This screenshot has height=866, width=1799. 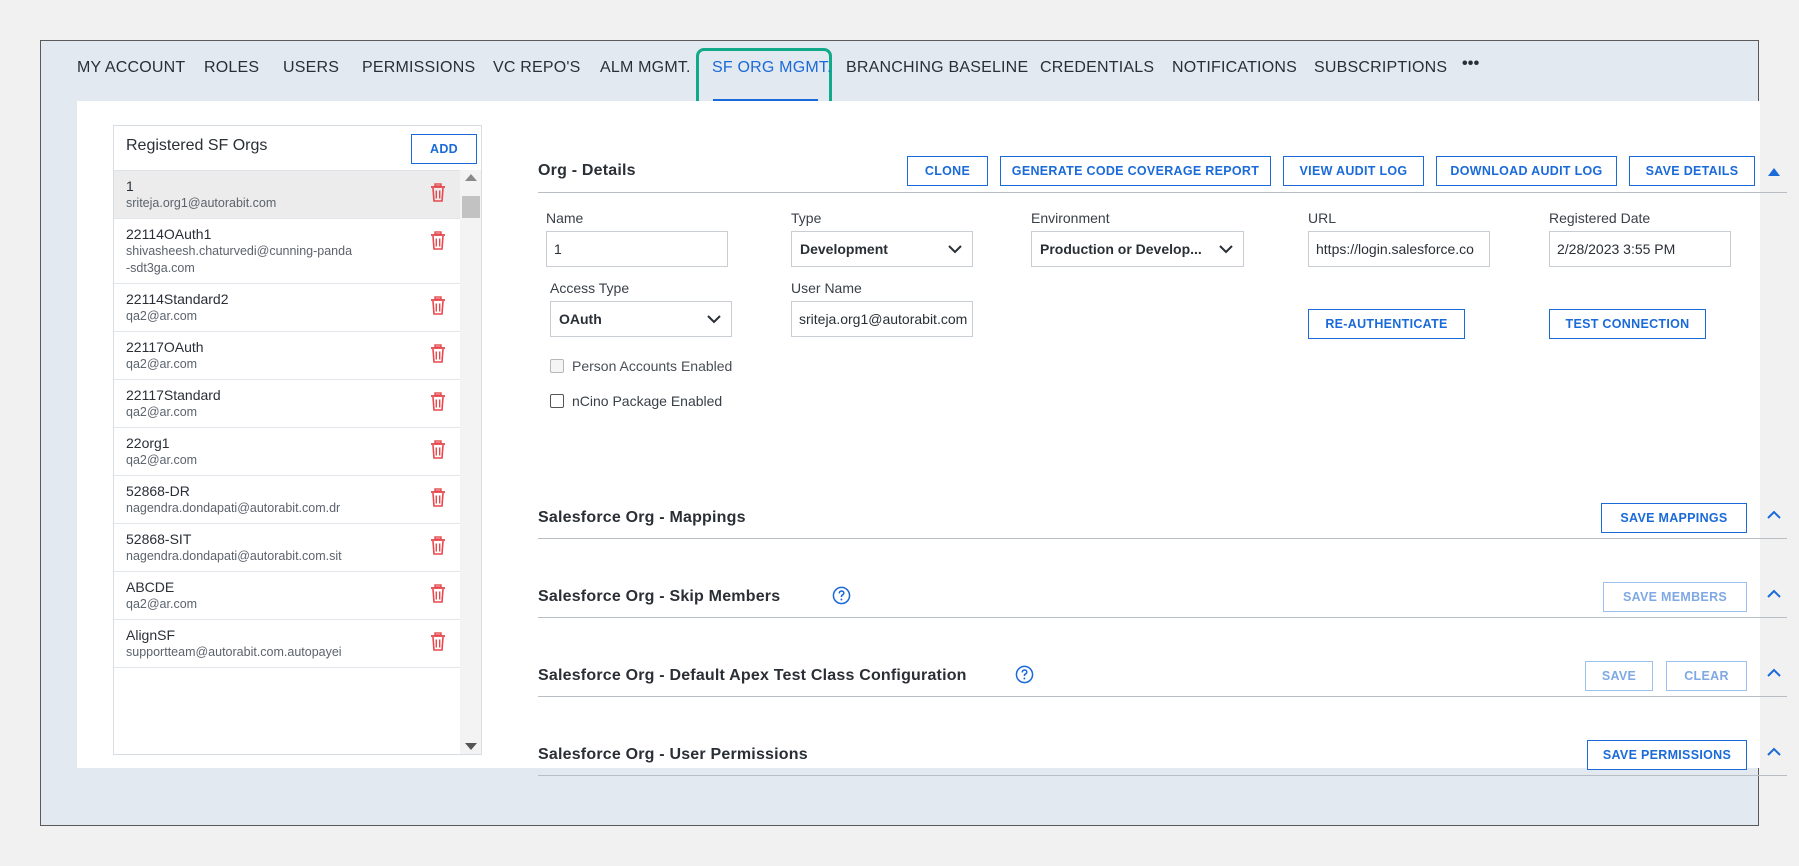 What do you see at coordinates (471, 207) in the screenshot?
I see `scroll-thumb` at bounding box center [471, 207].